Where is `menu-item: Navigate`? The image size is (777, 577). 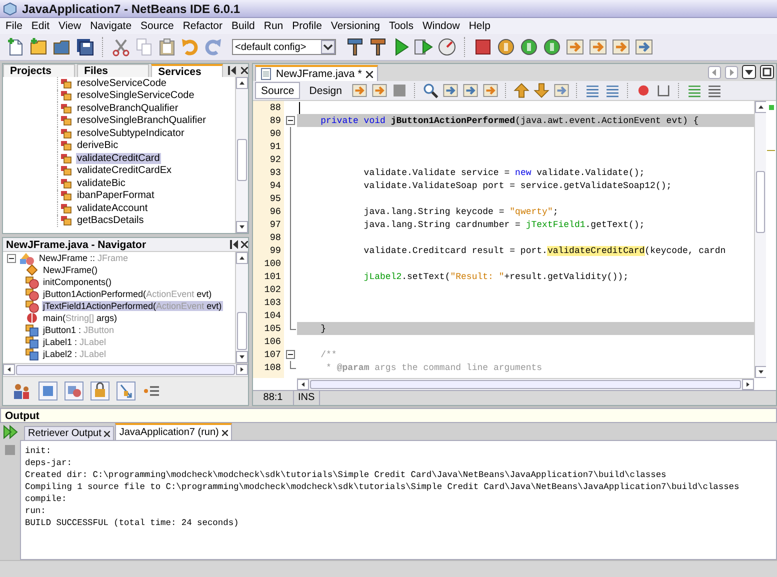
menu-item: Navigate is located at coordinates (111, 26).